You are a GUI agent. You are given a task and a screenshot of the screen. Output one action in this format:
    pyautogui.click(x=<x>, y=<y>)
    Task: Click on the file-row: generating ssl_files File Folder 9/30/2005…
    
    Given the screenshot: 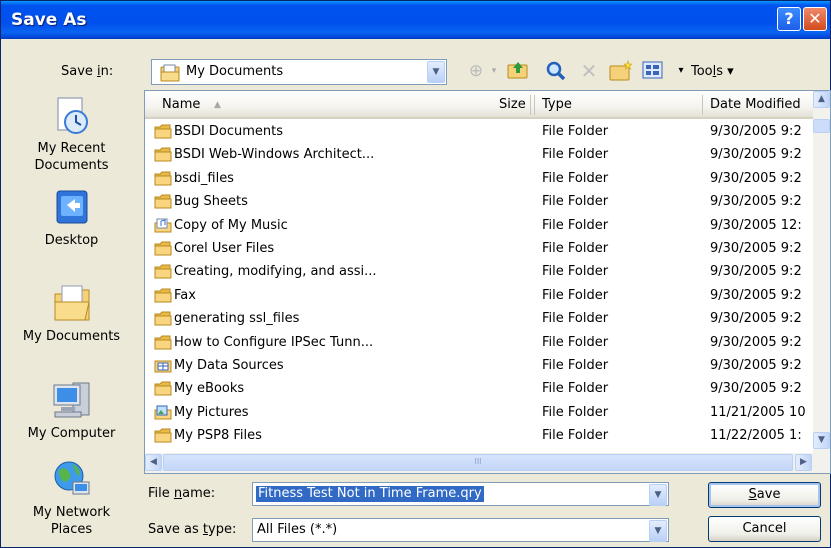 What is the action you would take?
    pyautogui.click(x=479, y=319)
    